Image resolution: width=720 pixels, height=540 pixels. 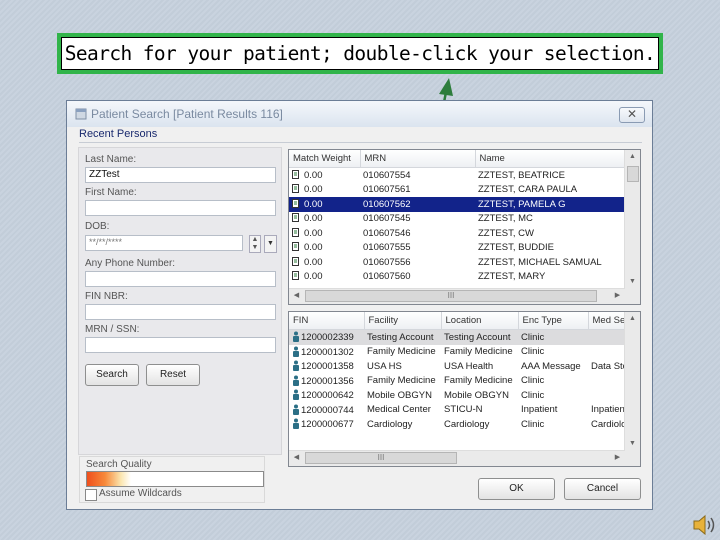 I want to click on speaker-icon, so click(x=705, y=525).